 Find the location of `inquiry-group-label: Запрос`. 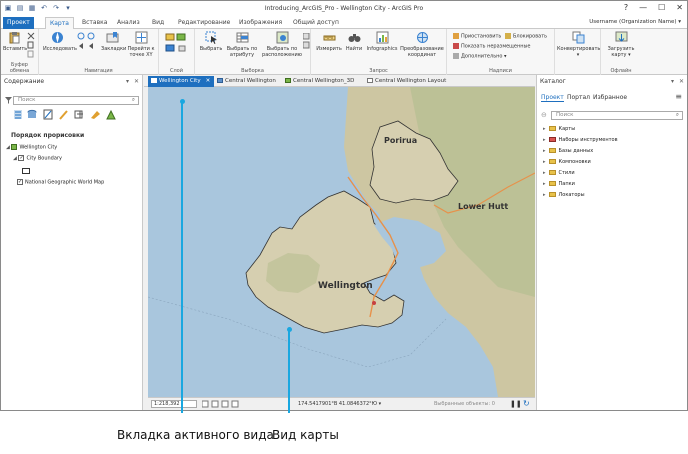

inquiry-group-label: Запрос is located at coordinates (378, 71).